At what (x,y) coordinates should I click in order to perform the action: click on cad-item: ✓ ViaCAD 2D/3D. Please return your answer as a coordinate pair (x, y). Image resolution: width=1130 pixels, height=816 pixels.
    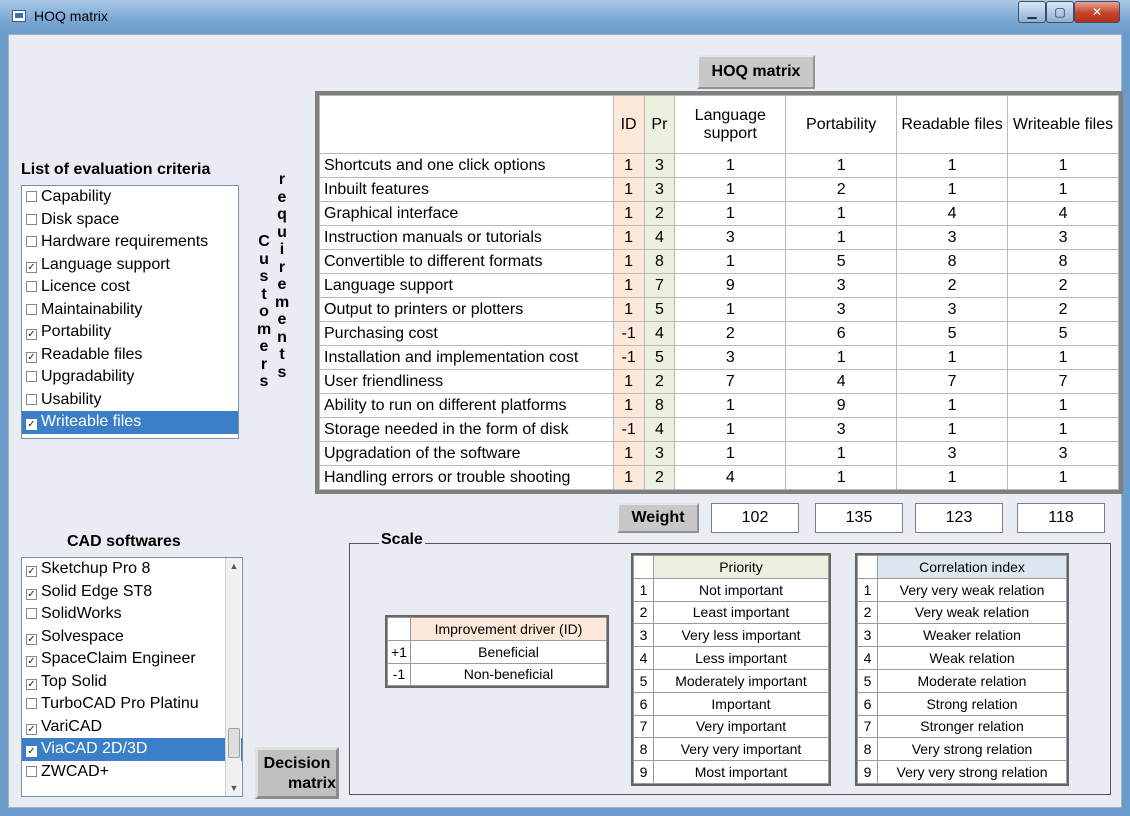
    Looking at the image, I should click on (132, 749).